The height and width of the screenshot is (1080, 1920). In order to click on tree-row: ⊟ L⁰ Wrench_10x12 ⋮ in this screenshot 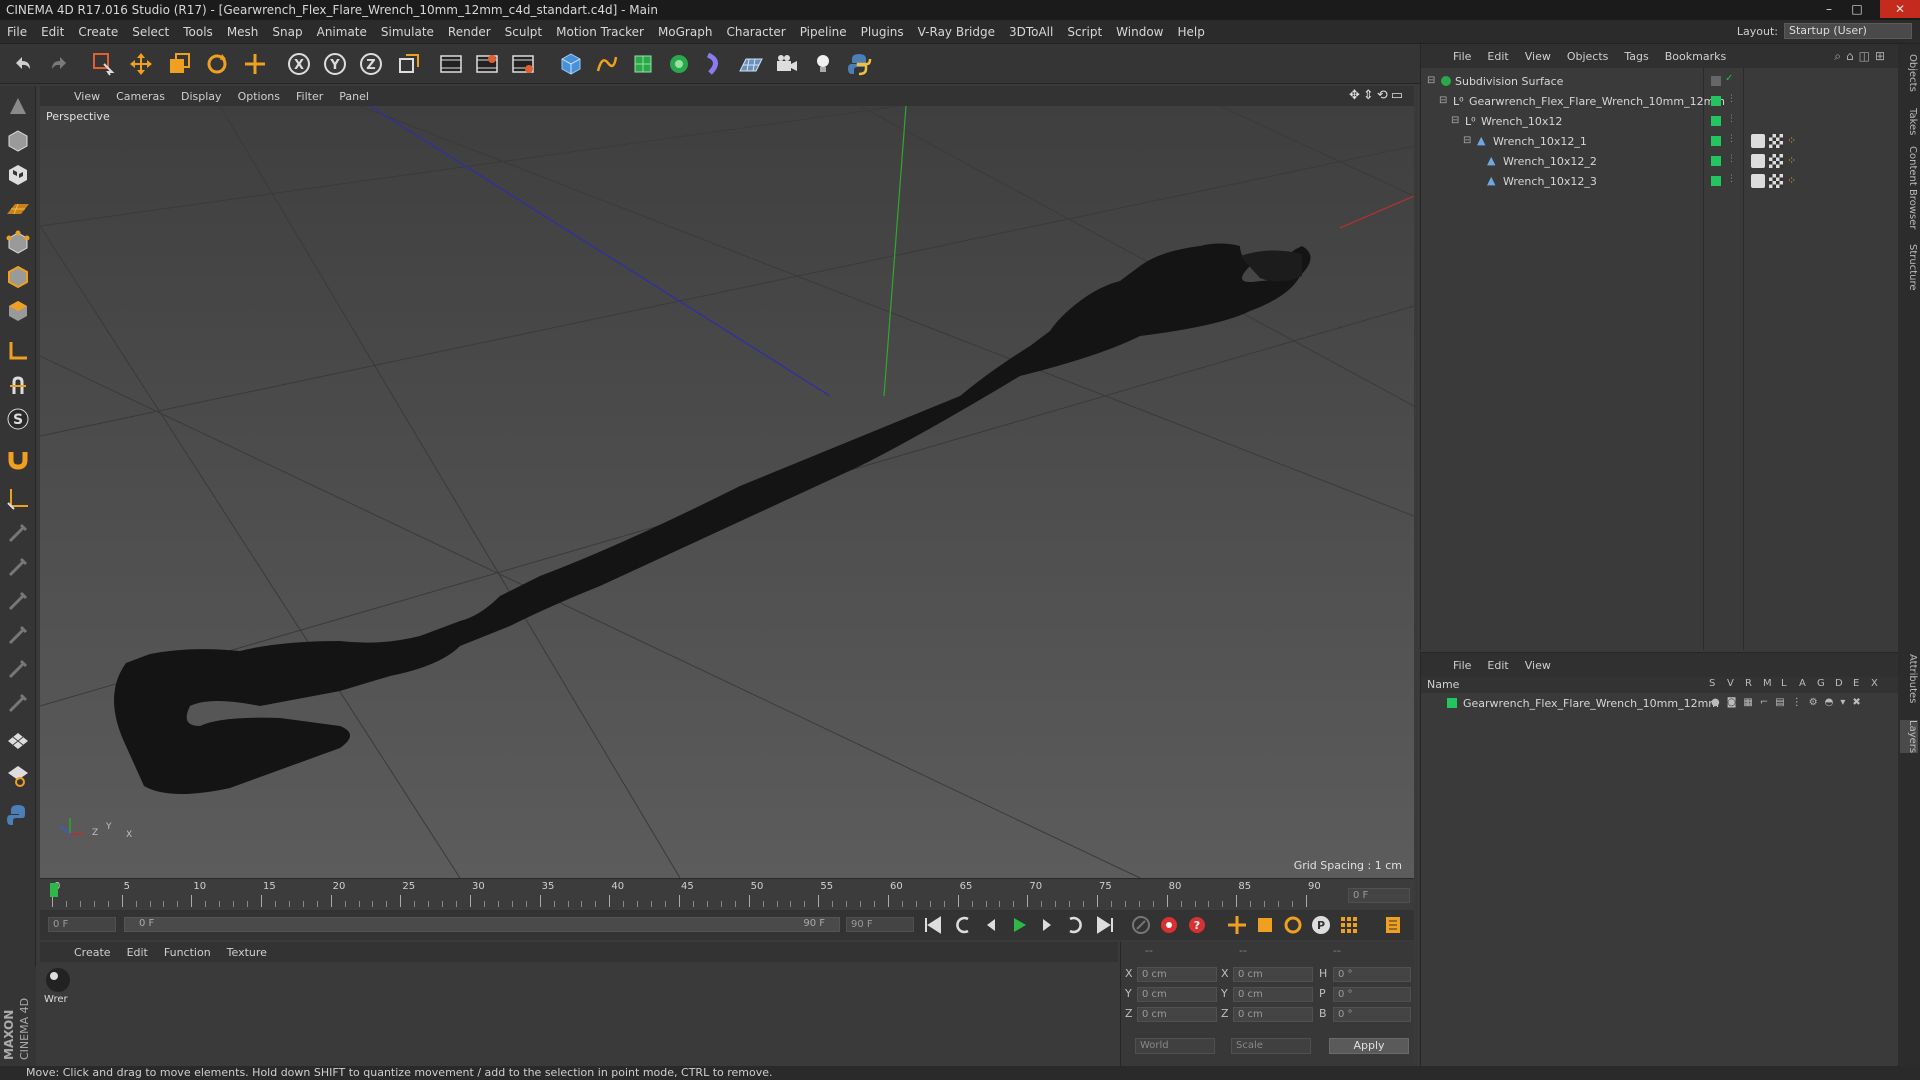, I will do `click(1660, 122)`.